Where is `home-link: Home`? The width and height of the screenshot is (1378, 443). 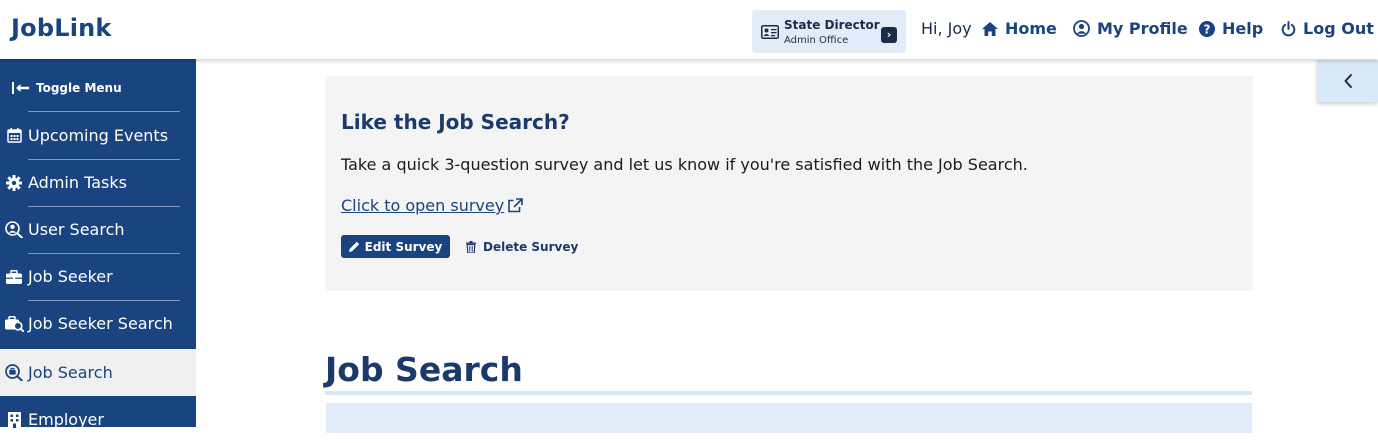 home-link: Home is located at coordinates (1019, 28).